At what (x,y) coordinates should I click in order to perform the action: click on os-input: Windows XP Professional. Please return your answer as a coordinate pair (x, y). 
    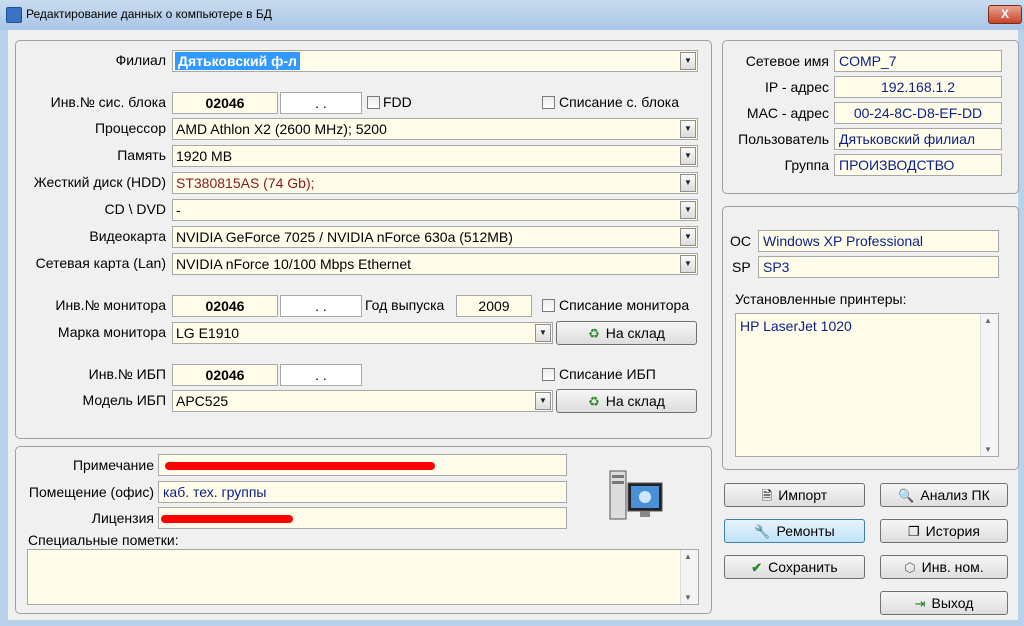
    Looking at the image, I should click on (878, 241).